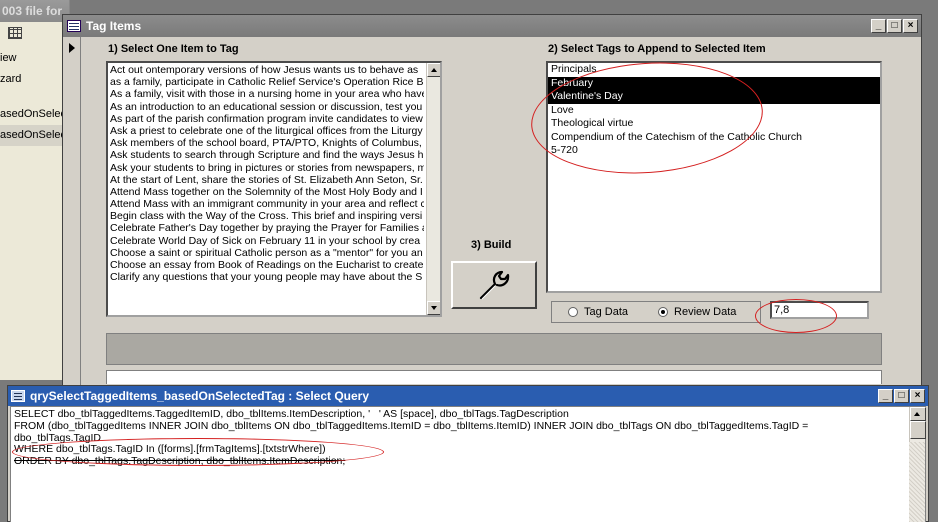 The height and width of the screenshot is (522, 938). What do you see at coordinates (918, 430) in the screenshot?
I see `scroll-thumb` at bounding box center [918, 430].